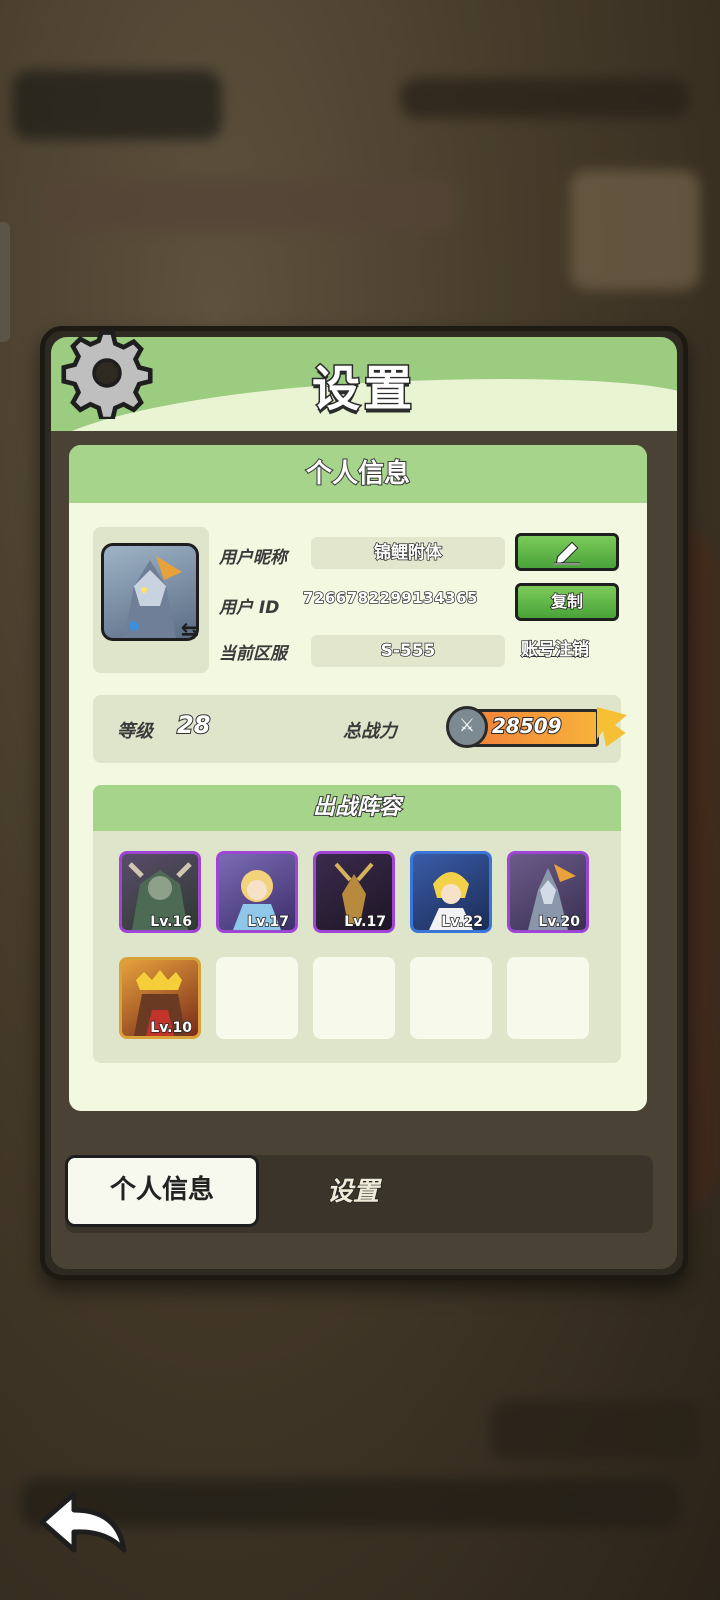  Describe the element at coordinates (527, 726) in the screenshot. I see `power-value: 28509` at that location.